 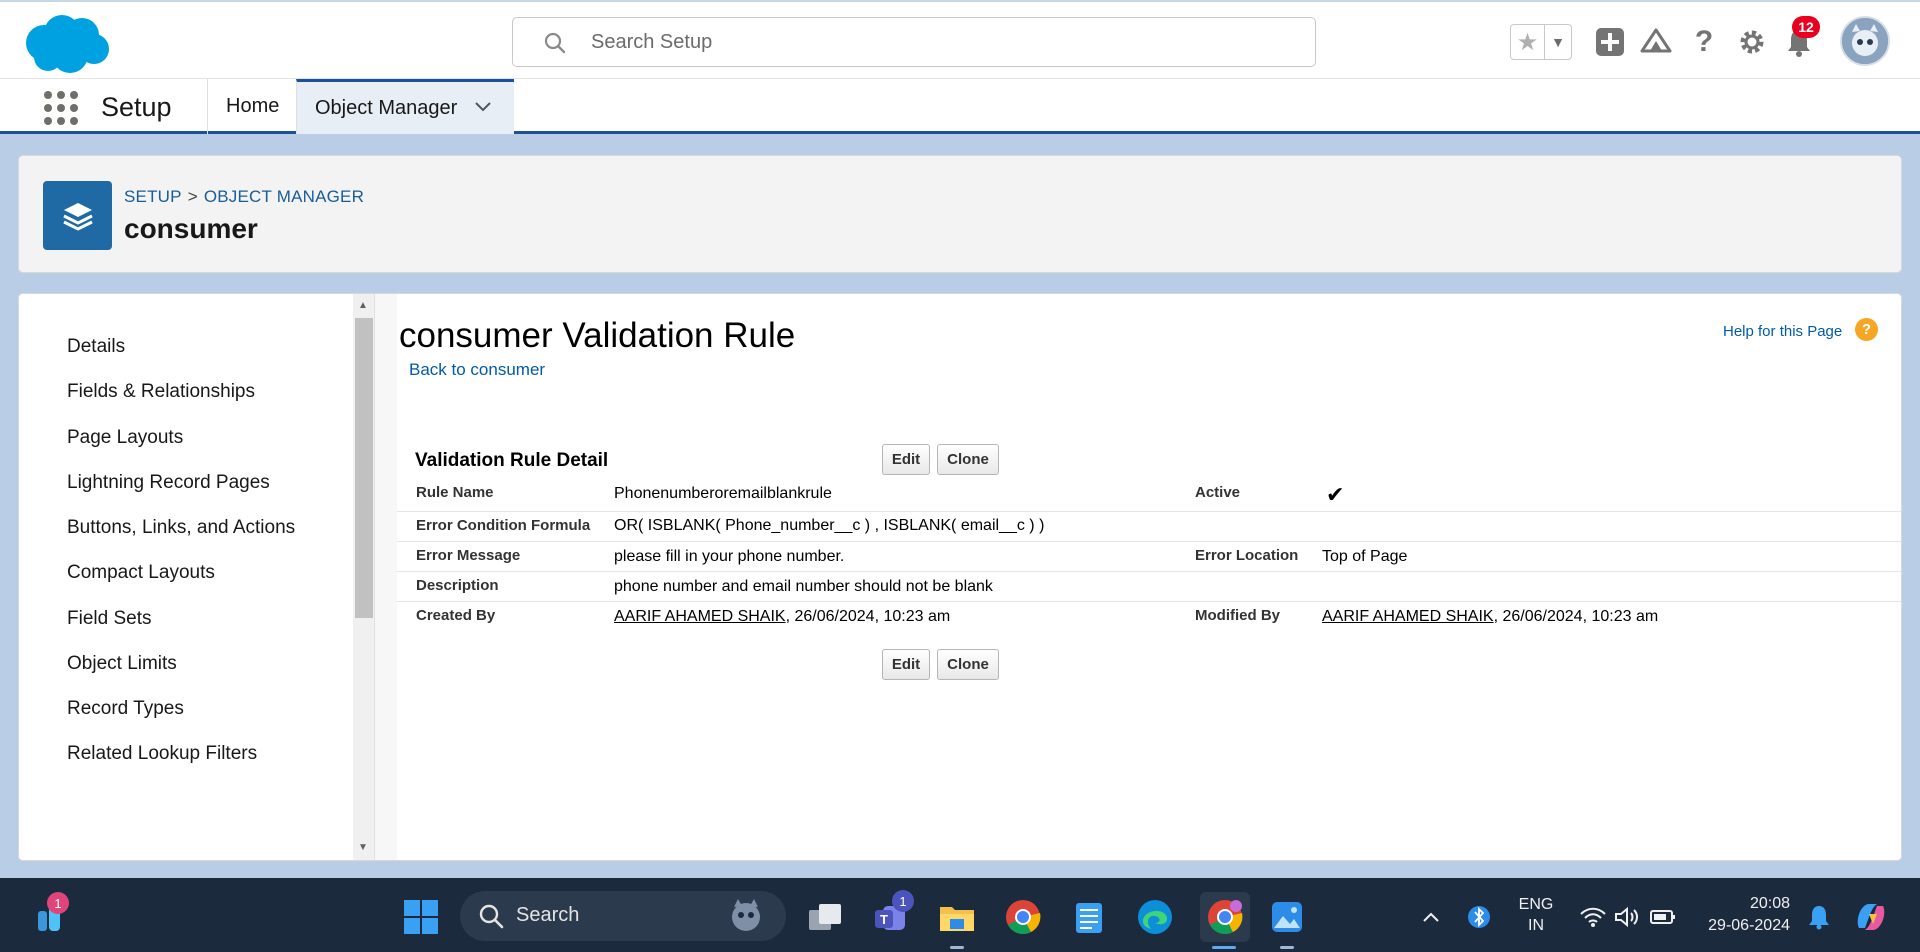 I want to click on teams-badge: 1, so click(x=903, y=901).